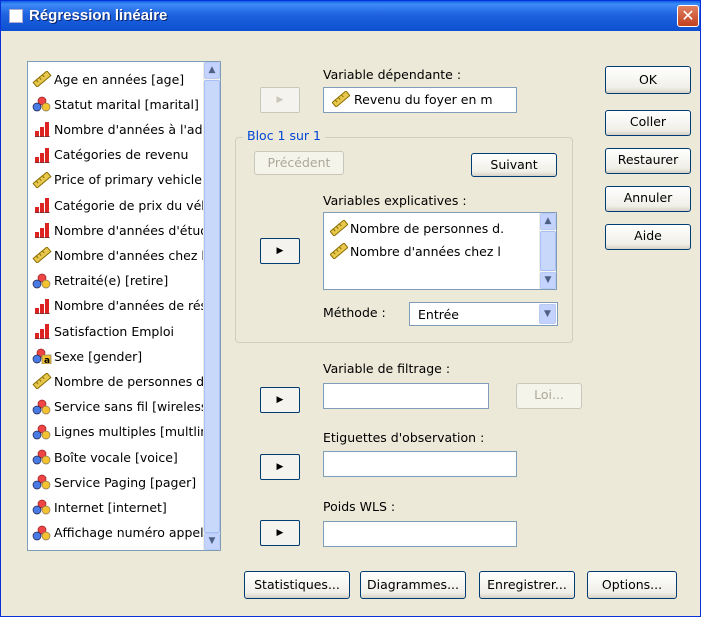 This screenshot has height=617, width=701. I want to click on source-list-scrollbar: ▲ ▼, so click(211, 306).